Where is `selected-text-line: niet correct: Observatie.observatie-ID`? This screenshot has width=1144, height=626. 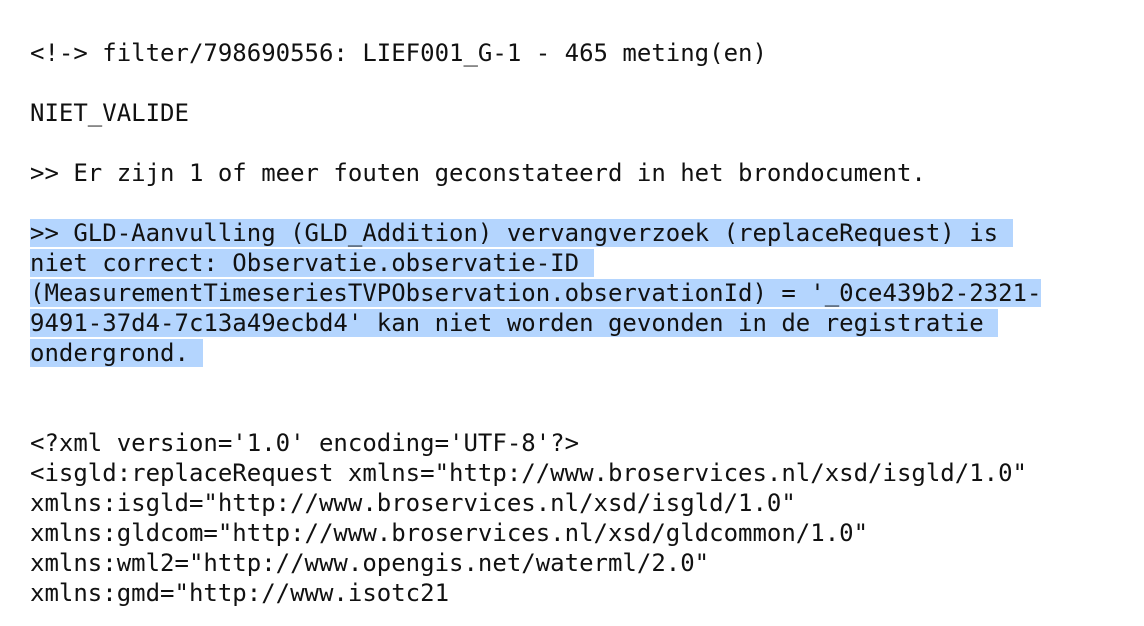 selected-text-line: niet correct: Observatie.observatie-ID is located at coordinates (312, 263).